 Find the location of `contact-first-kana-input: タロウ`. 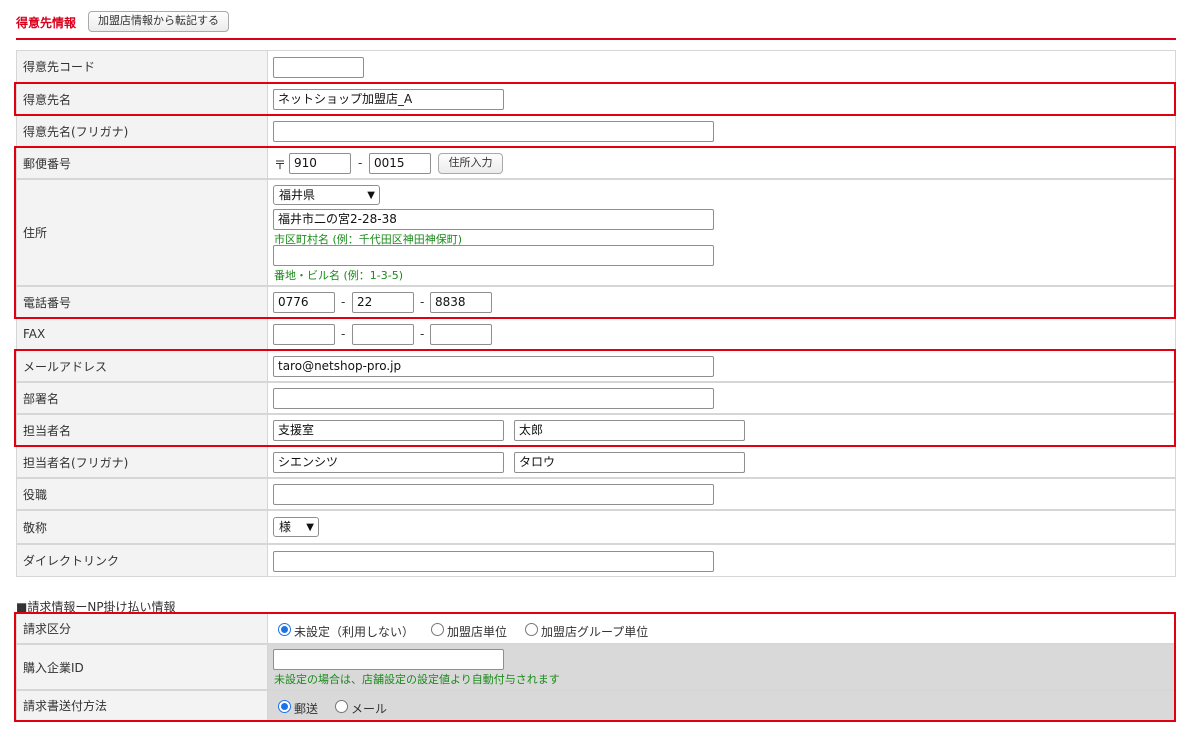

contact-first-kana-input: タロウ is located at coordinates (629, 462).